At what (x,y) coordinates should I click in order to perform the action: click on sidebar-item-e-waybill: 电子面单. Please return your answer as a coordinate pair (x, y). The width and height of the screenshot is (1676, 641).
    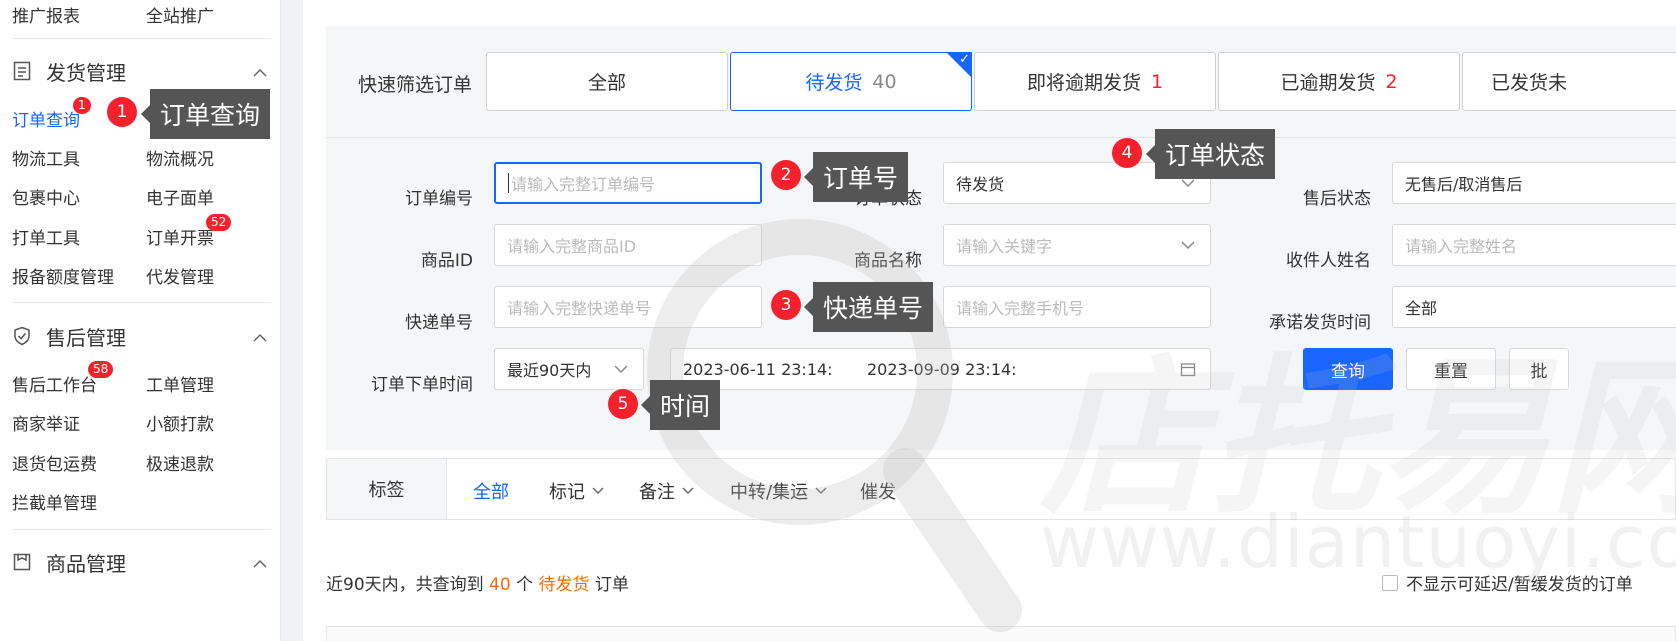
    Looking at the image, I should click on (180, 196).